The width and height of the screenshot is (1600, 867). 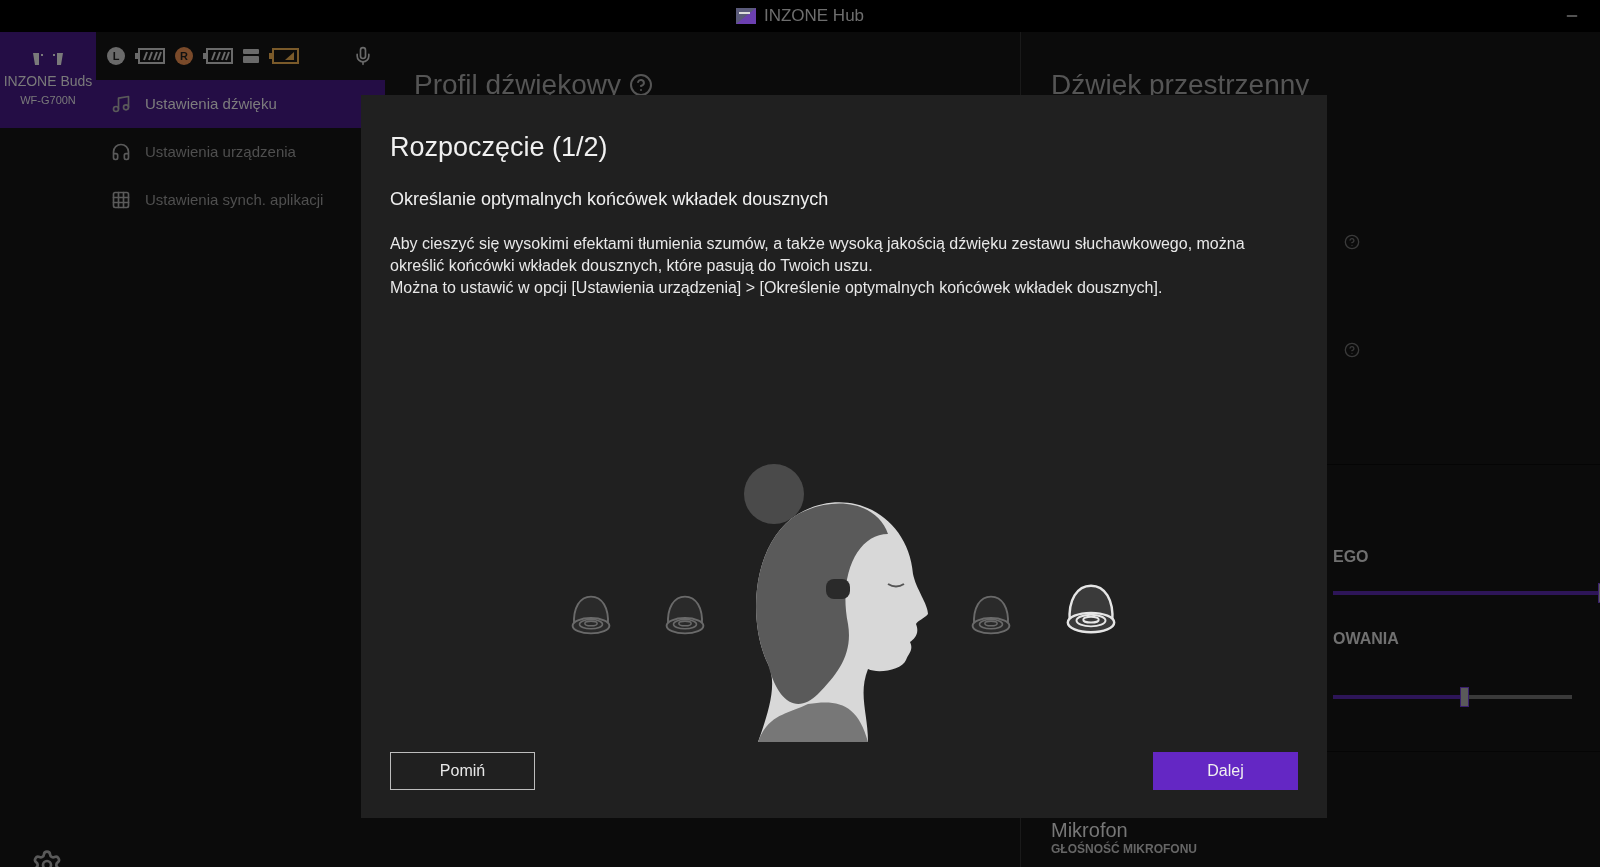 What do you see at coordinates (1181, 85) in the screenshot?
I see `section-title: Dźwięk przestrzenny` at bounding box center [1181, 85].